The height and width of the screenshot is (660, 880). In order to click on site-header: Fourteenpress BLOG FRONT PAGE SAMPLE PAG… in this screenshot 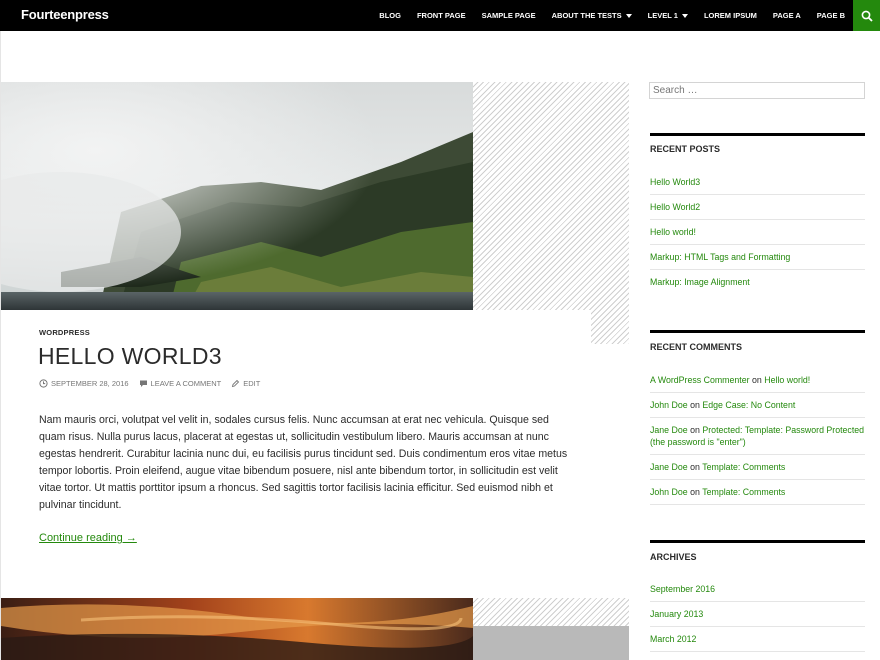, I will do `click(440, 15)`.